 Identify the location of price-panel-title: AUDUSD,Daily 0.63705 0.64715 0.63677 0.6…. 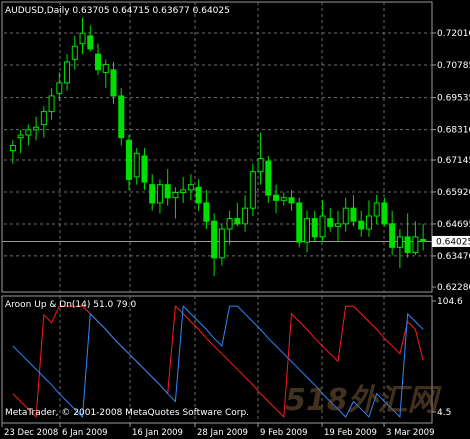
(117, 11).